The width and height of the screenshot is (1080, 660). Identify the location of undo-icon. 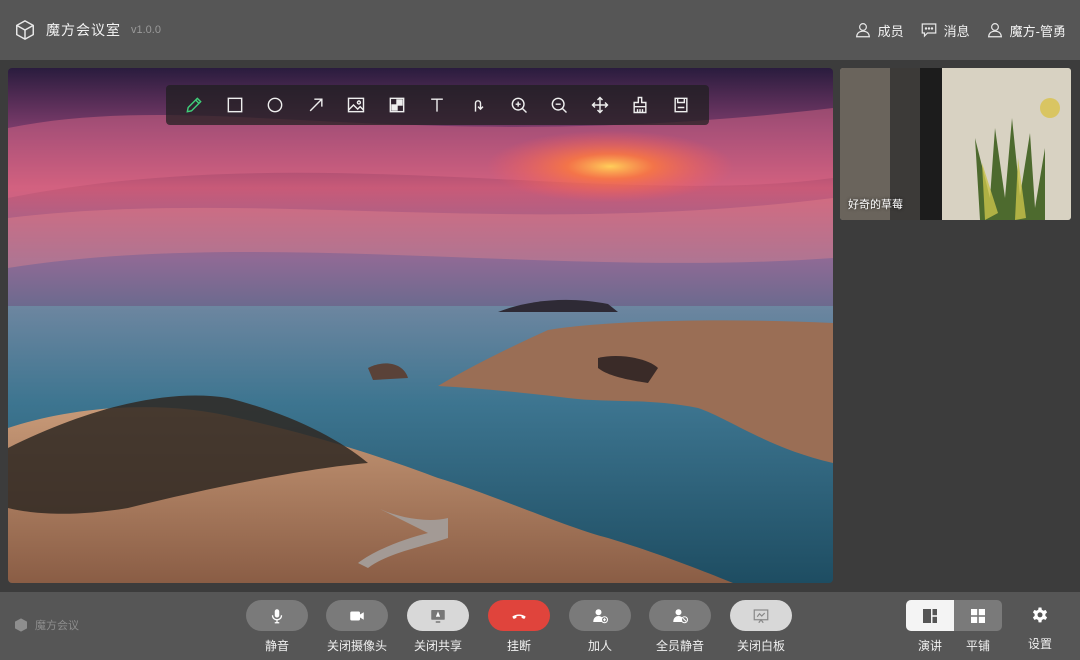
(479, 106).